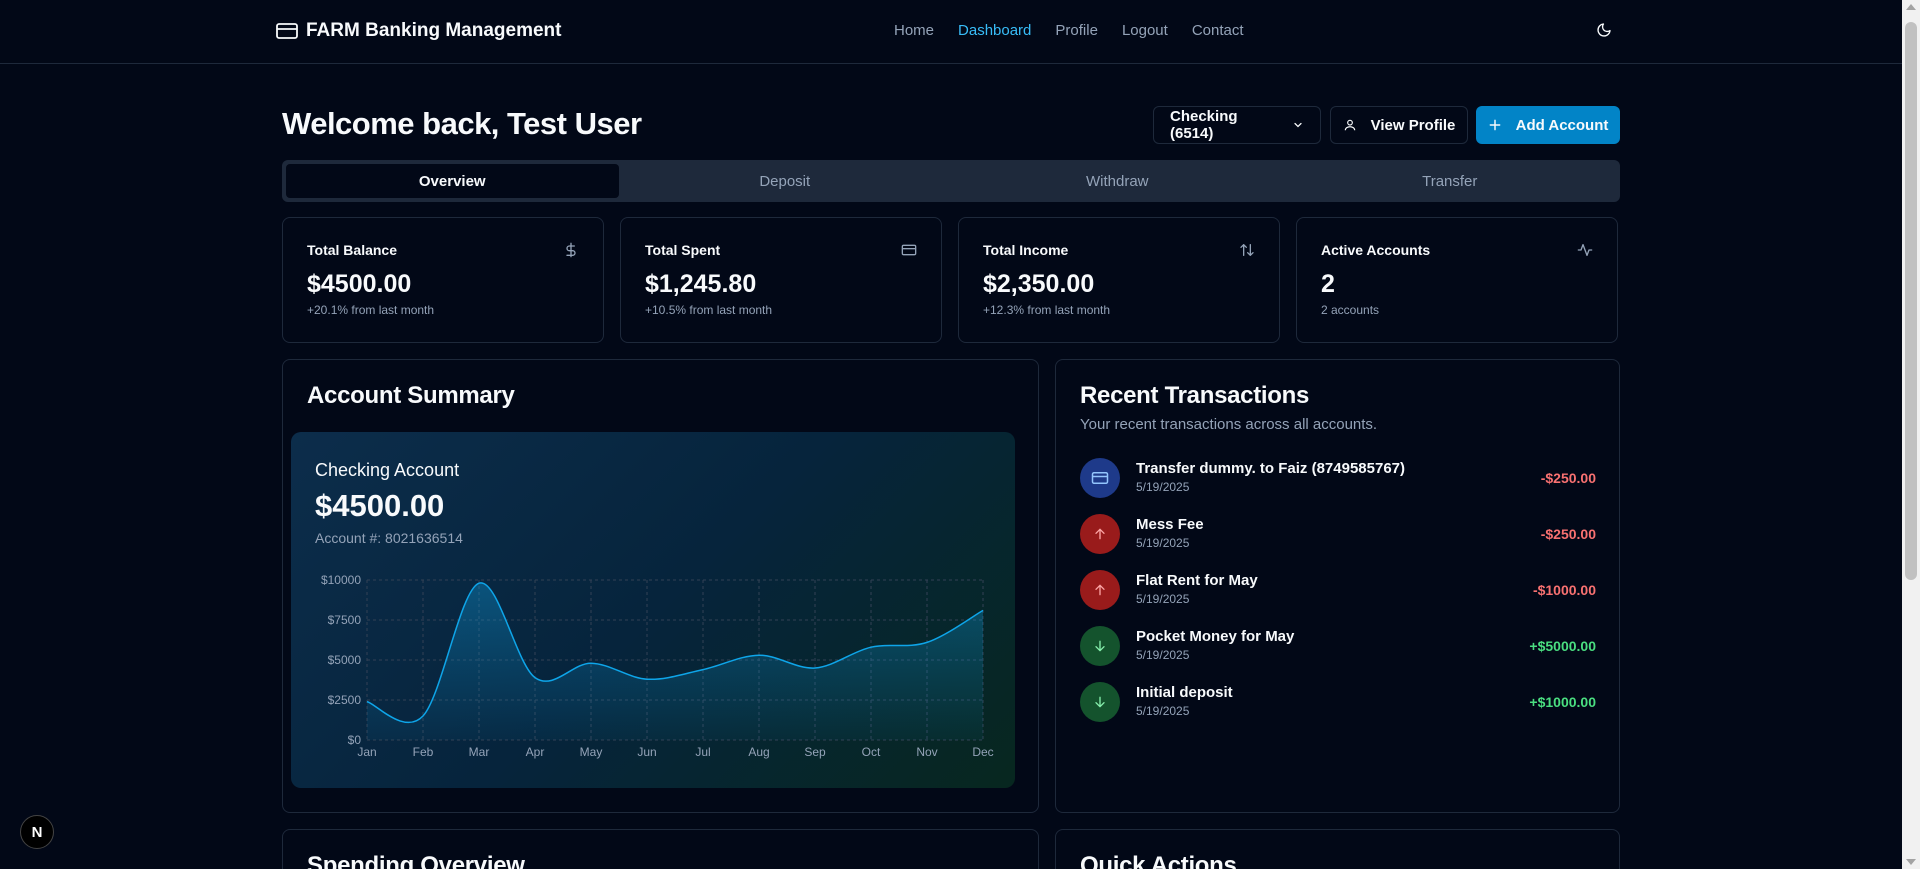  What do you see at coordinates (1039, 284) in the screenshot?
I see `stat-value: $2,350.00` at bounding box center [1039, 284].